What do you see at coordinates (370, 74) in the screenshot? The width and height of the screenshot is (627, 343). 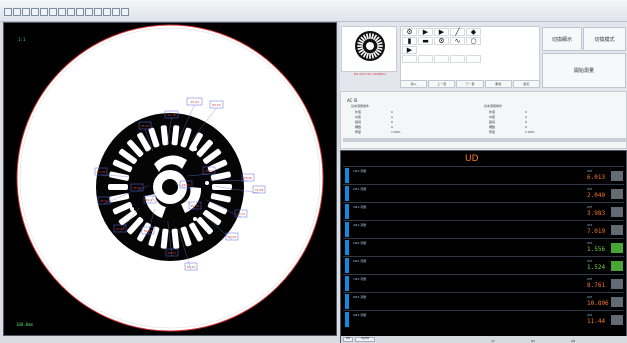 I see `thumbnail-caption: DS-Q0.0 50-12468(1)` at bounding box center [370, 74].